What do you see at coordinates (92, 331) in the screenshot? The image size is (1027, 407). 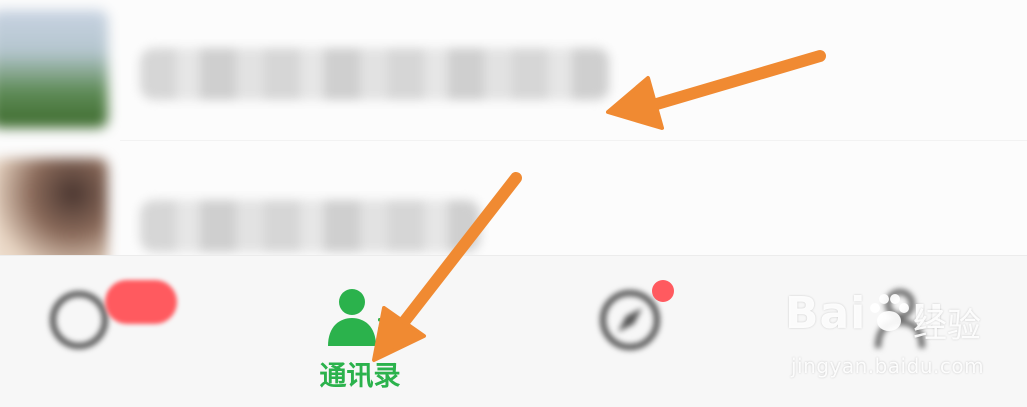 I see `tab-chats` at bounding box center [92, 331].